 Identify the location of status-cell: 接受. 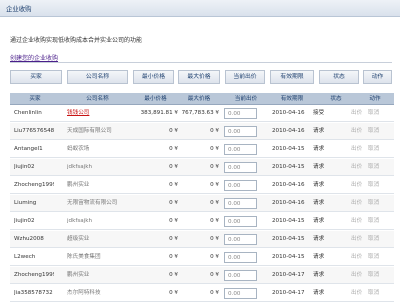
(319, 113).